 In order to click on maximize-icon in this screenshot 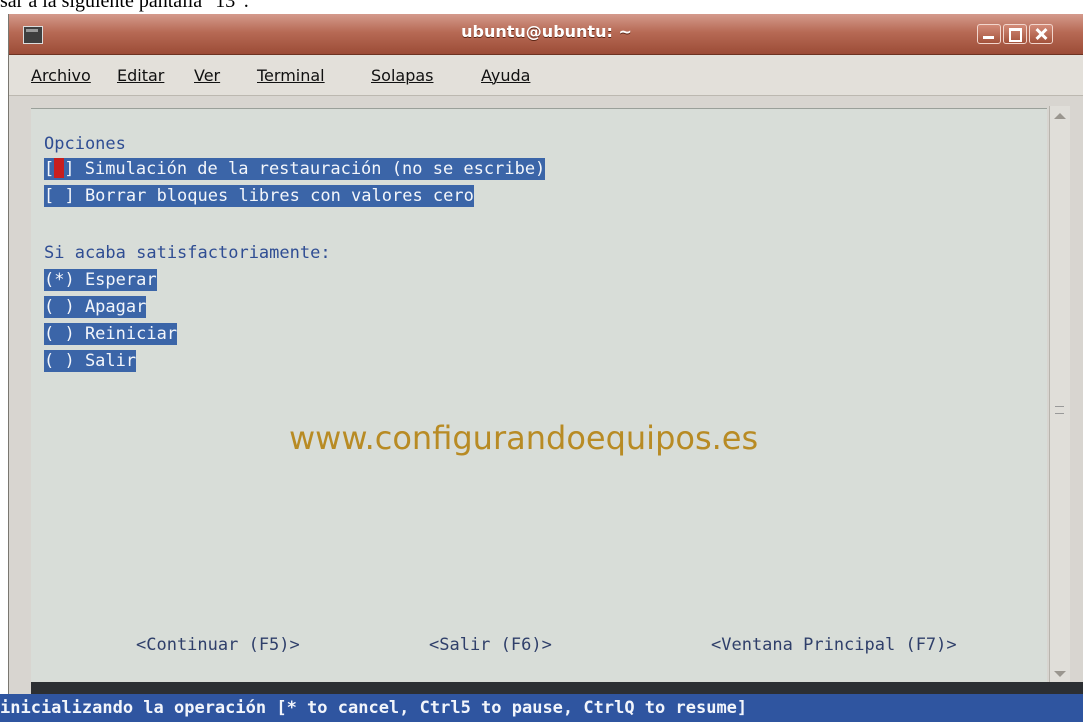, I will do `click(1015, 34)`.